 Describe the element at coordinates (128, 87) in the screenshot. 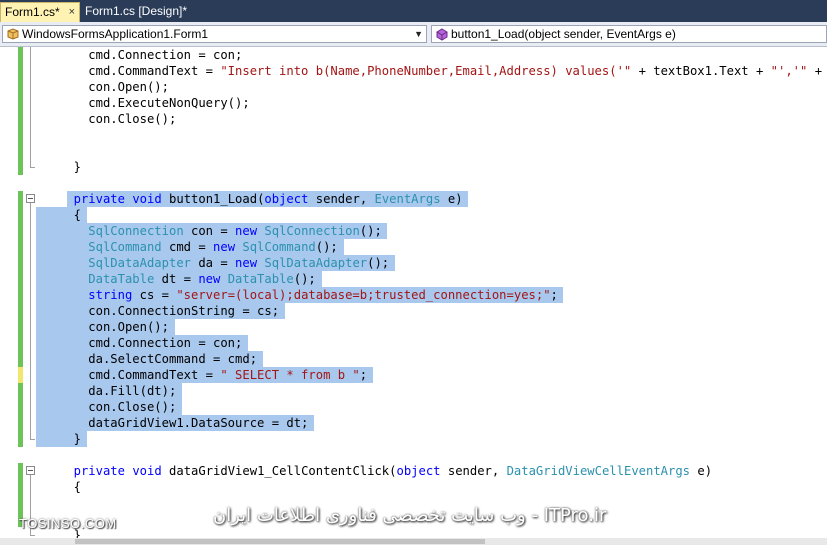

I see `code-token: con.Open();` at that location.